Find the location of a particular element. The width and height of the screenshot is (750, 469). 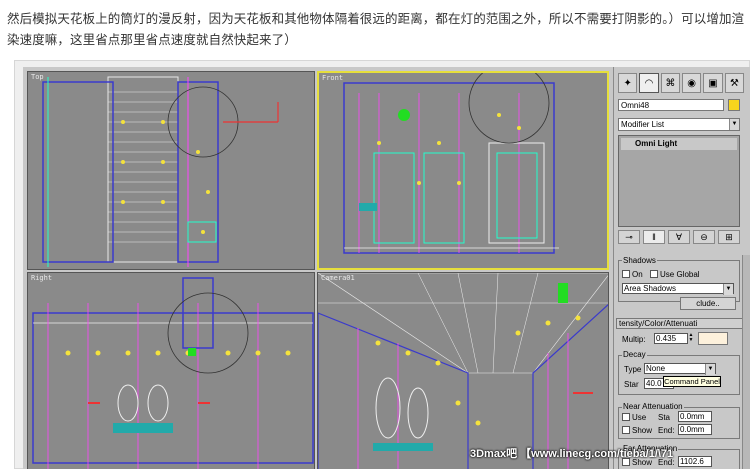

use-global-checkbox: Use Global is located at coordinates (675, 274).